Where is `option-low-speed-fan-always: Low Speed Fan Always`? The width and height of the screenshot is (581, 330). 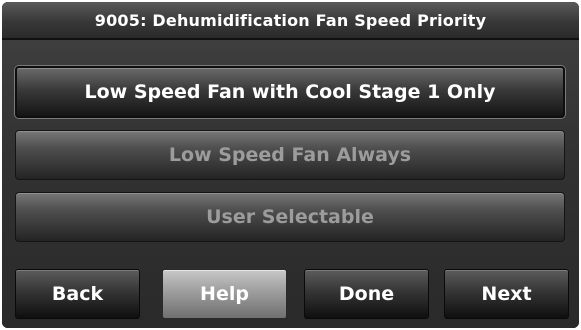 option-low-speed-fan-always: Low Speed Fan Always is located at coordinates (290, 155).